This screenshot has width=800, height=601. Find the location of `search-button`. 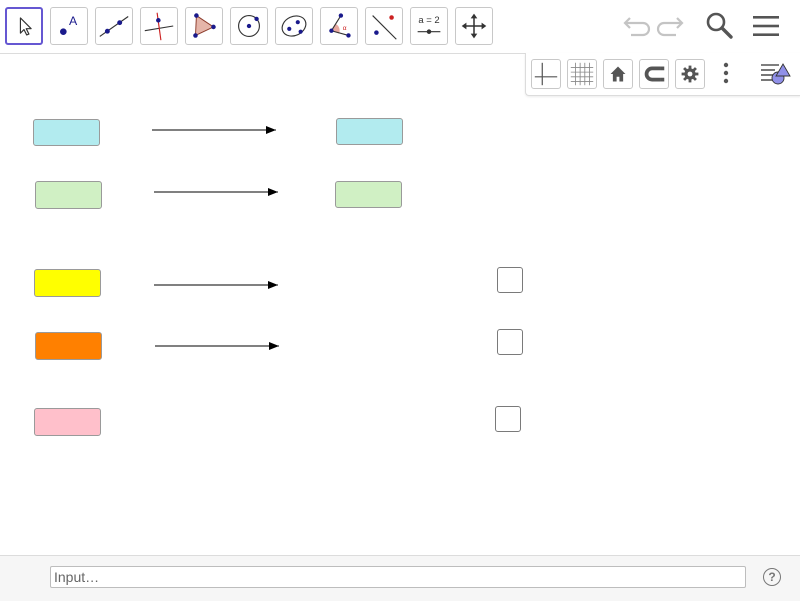

search-button is located at coordinates (719, 26).